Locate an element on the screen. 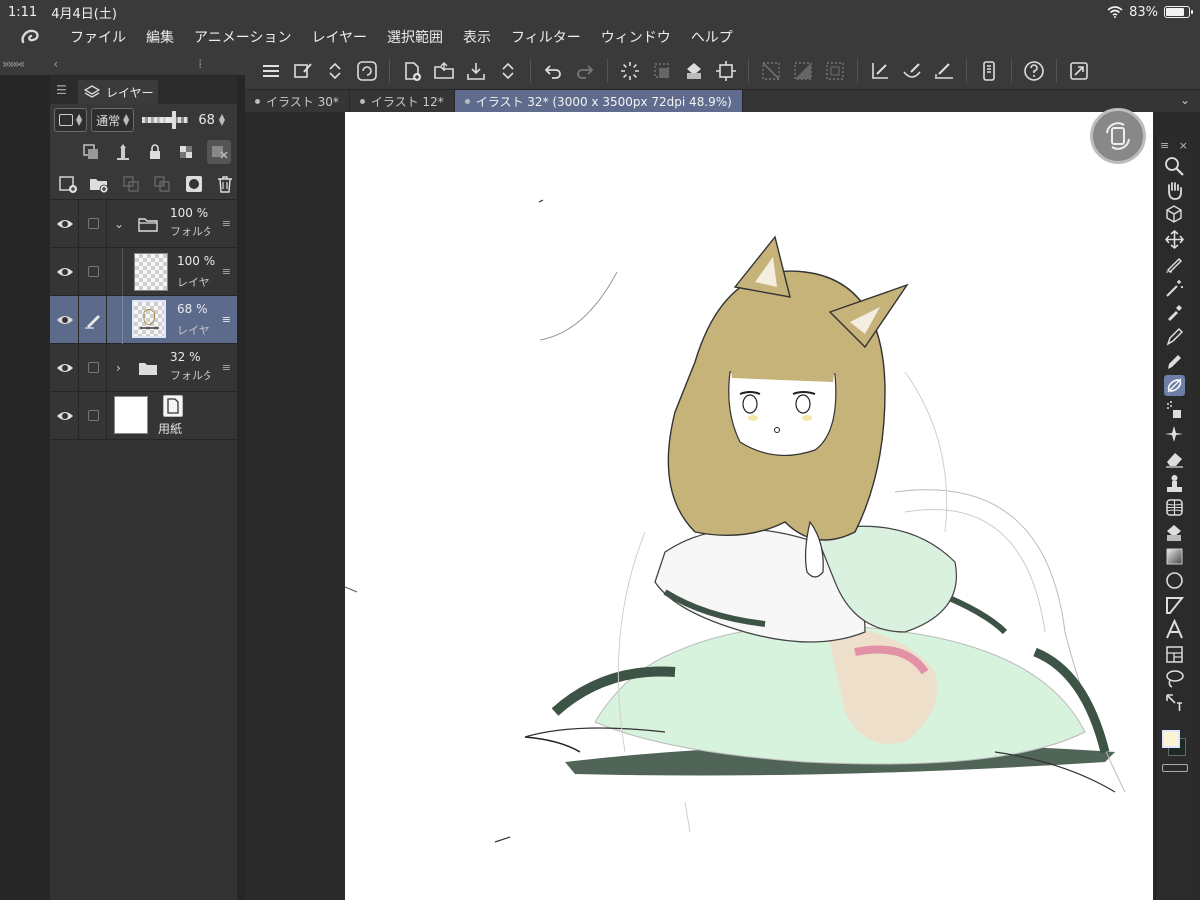  text-icon is located at coordinates (1174, 629).